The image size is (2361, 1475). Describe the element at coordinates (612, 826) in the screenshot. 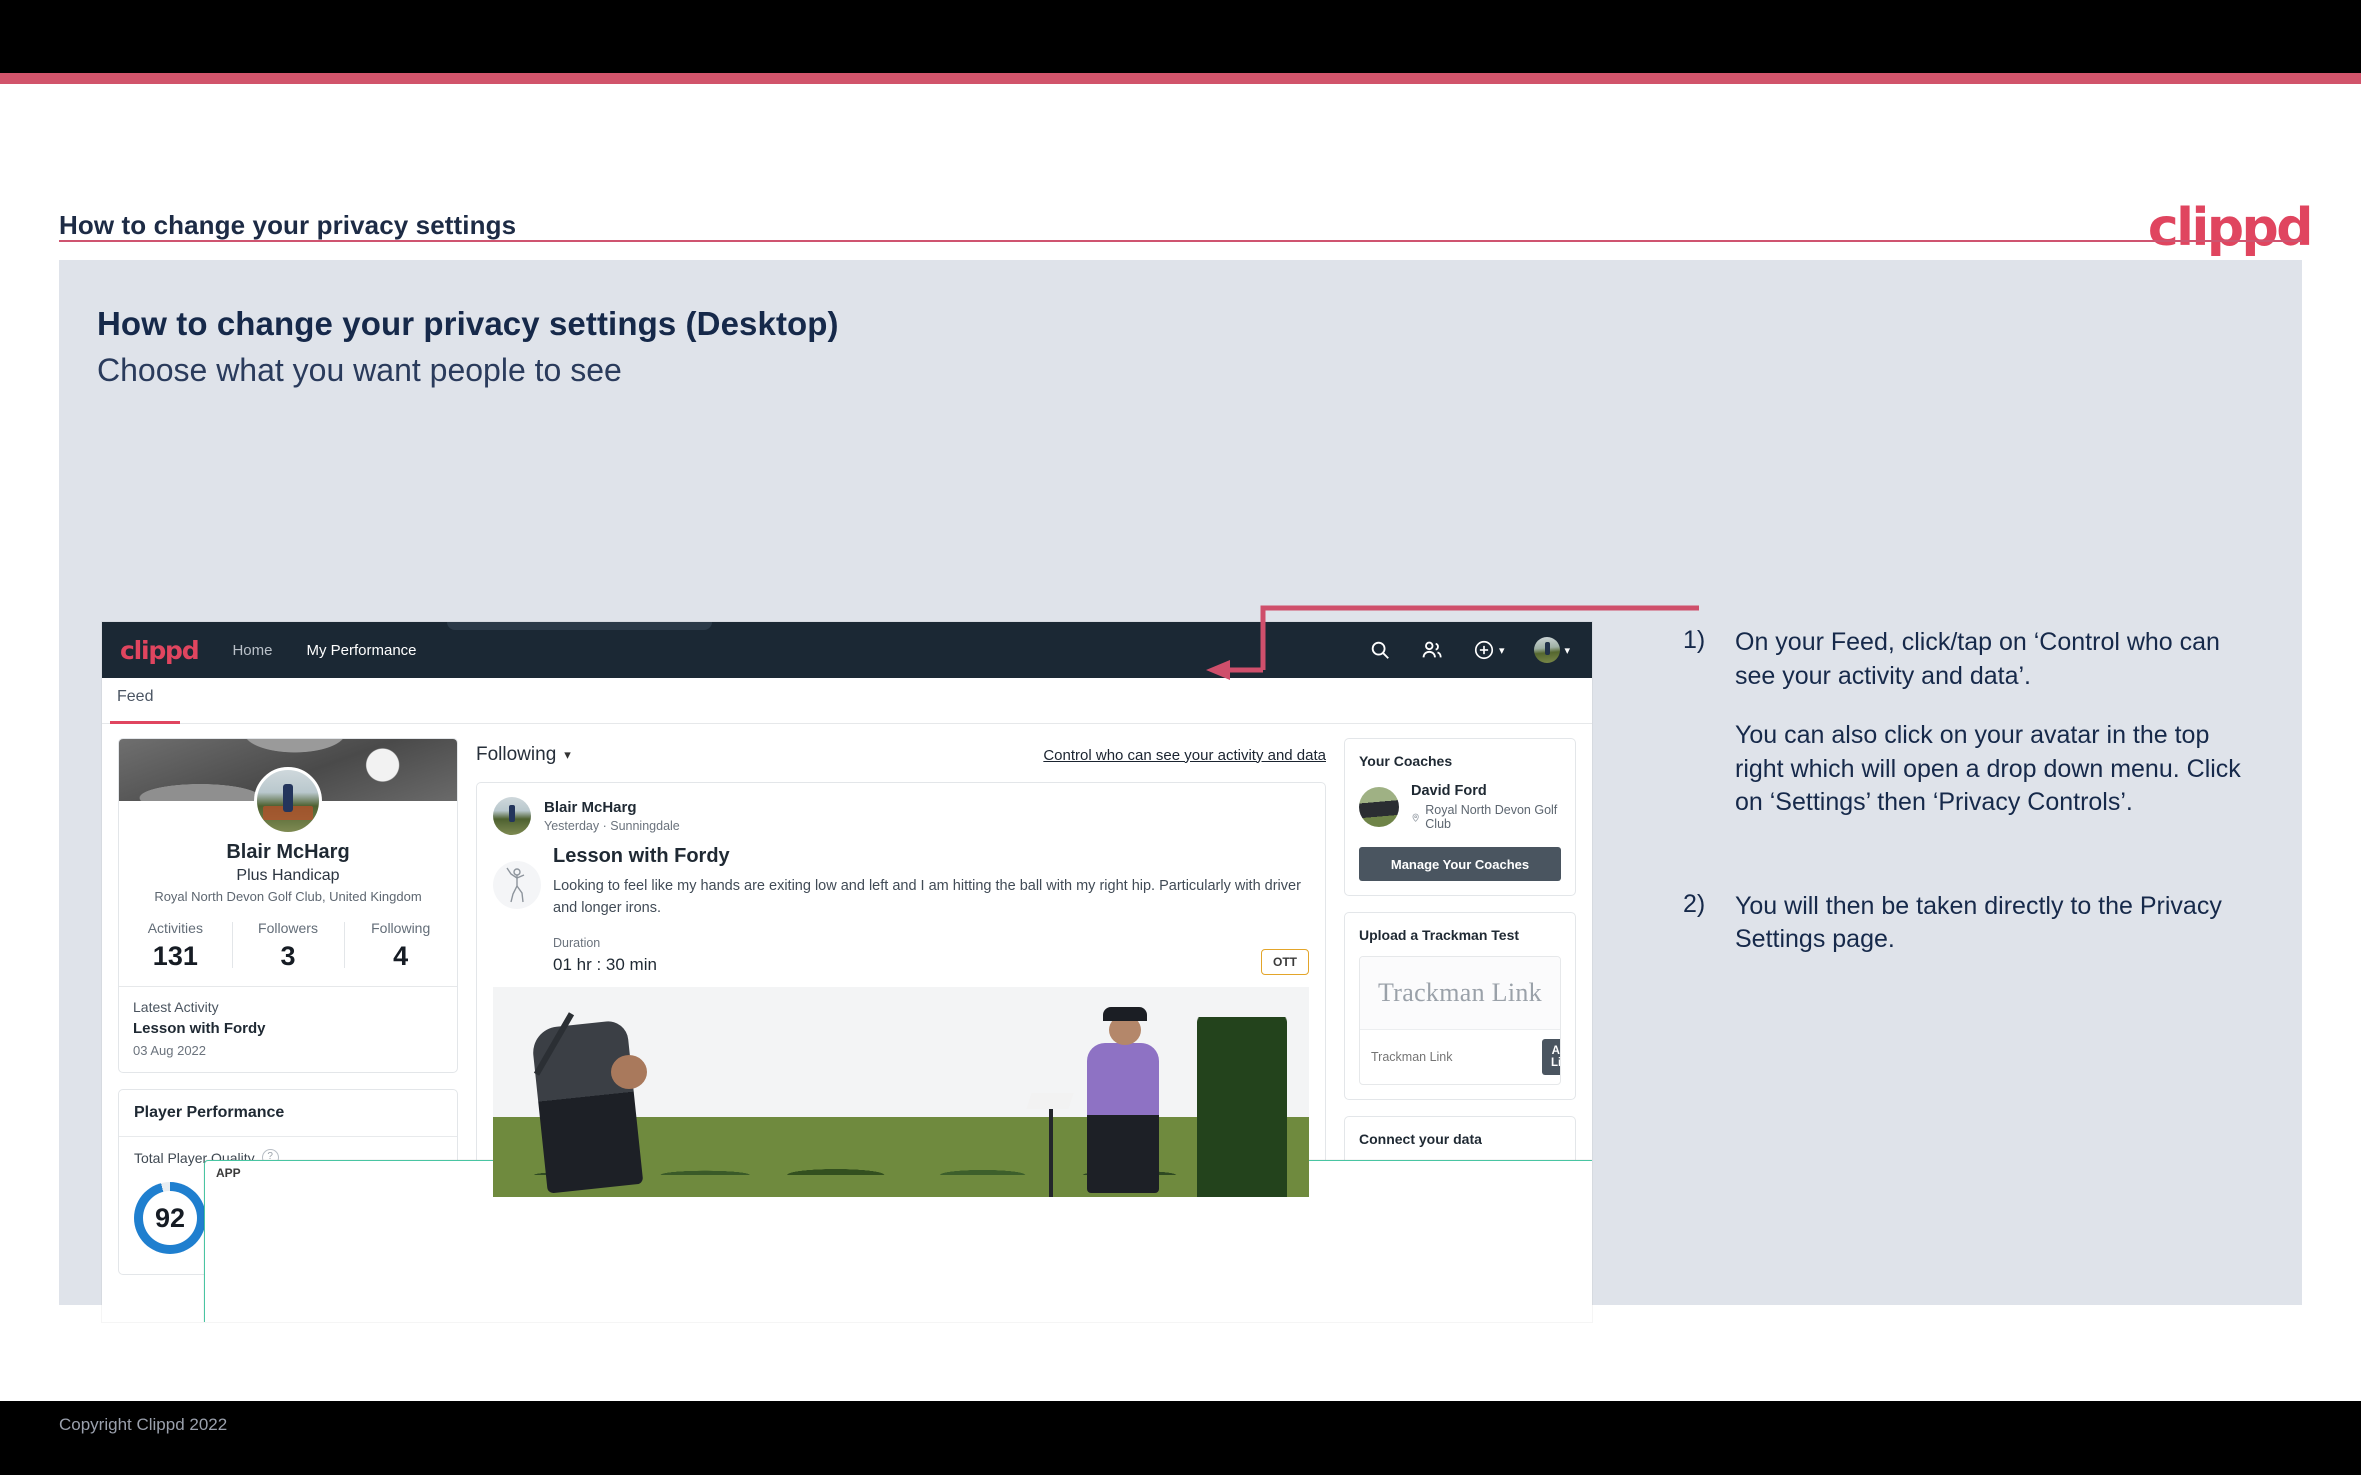

I see `post-meta: Yesterday · Sunningdale` at that location.